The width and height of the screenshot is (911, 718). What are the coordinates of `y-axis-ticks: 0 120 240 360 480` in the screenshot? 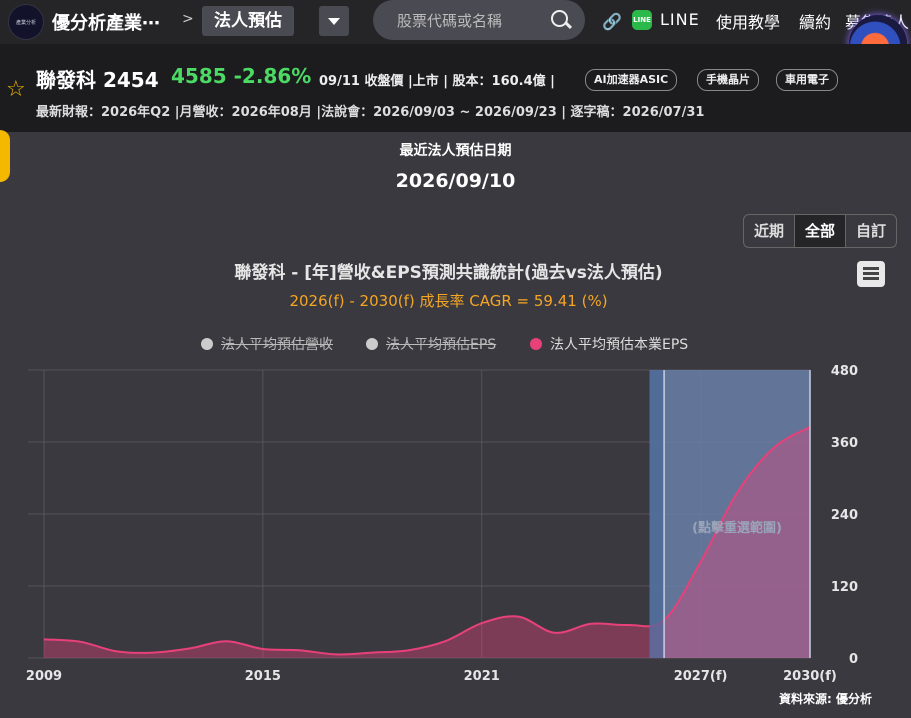 It's located at (844, 515).